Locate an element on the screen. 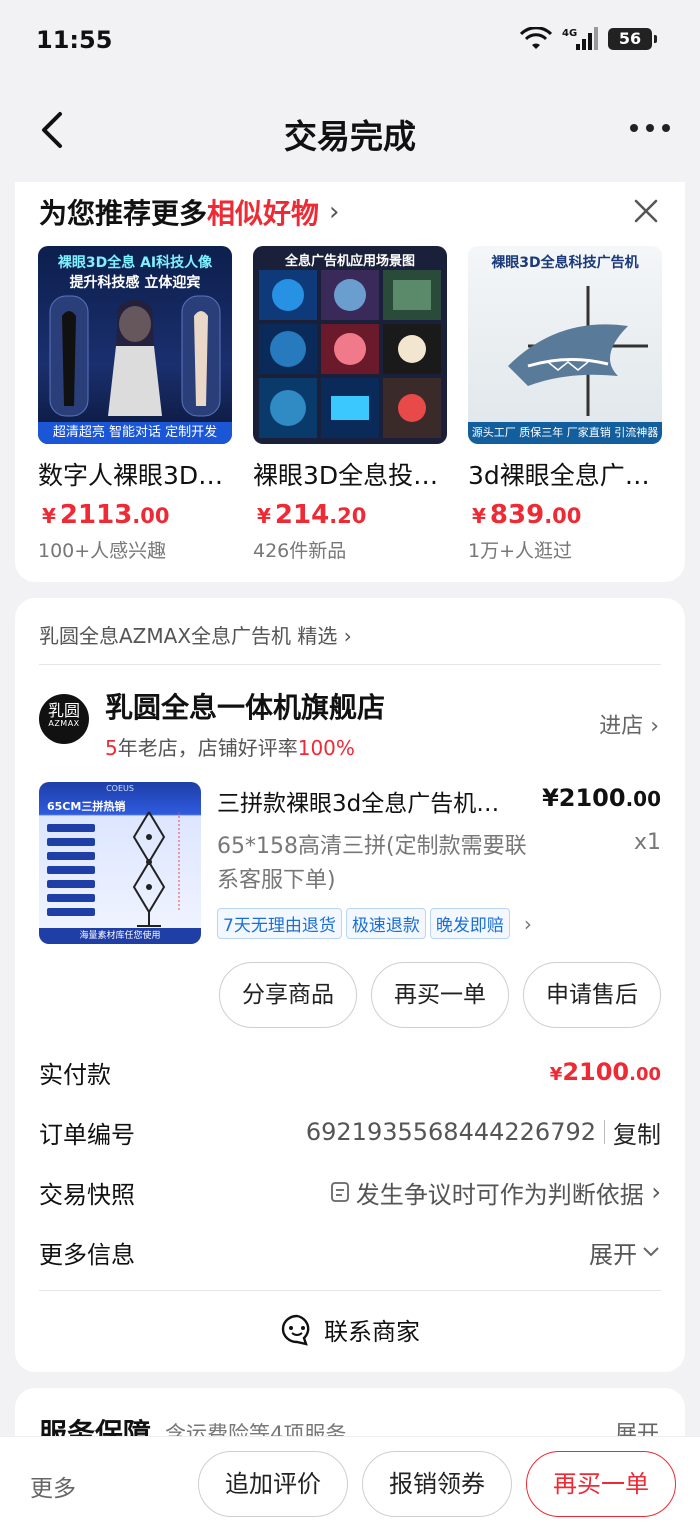 The height and width of the screenshot is (1540, 700). more-info-row: 更多信息 展开 is located at coordinates (350, 1252).